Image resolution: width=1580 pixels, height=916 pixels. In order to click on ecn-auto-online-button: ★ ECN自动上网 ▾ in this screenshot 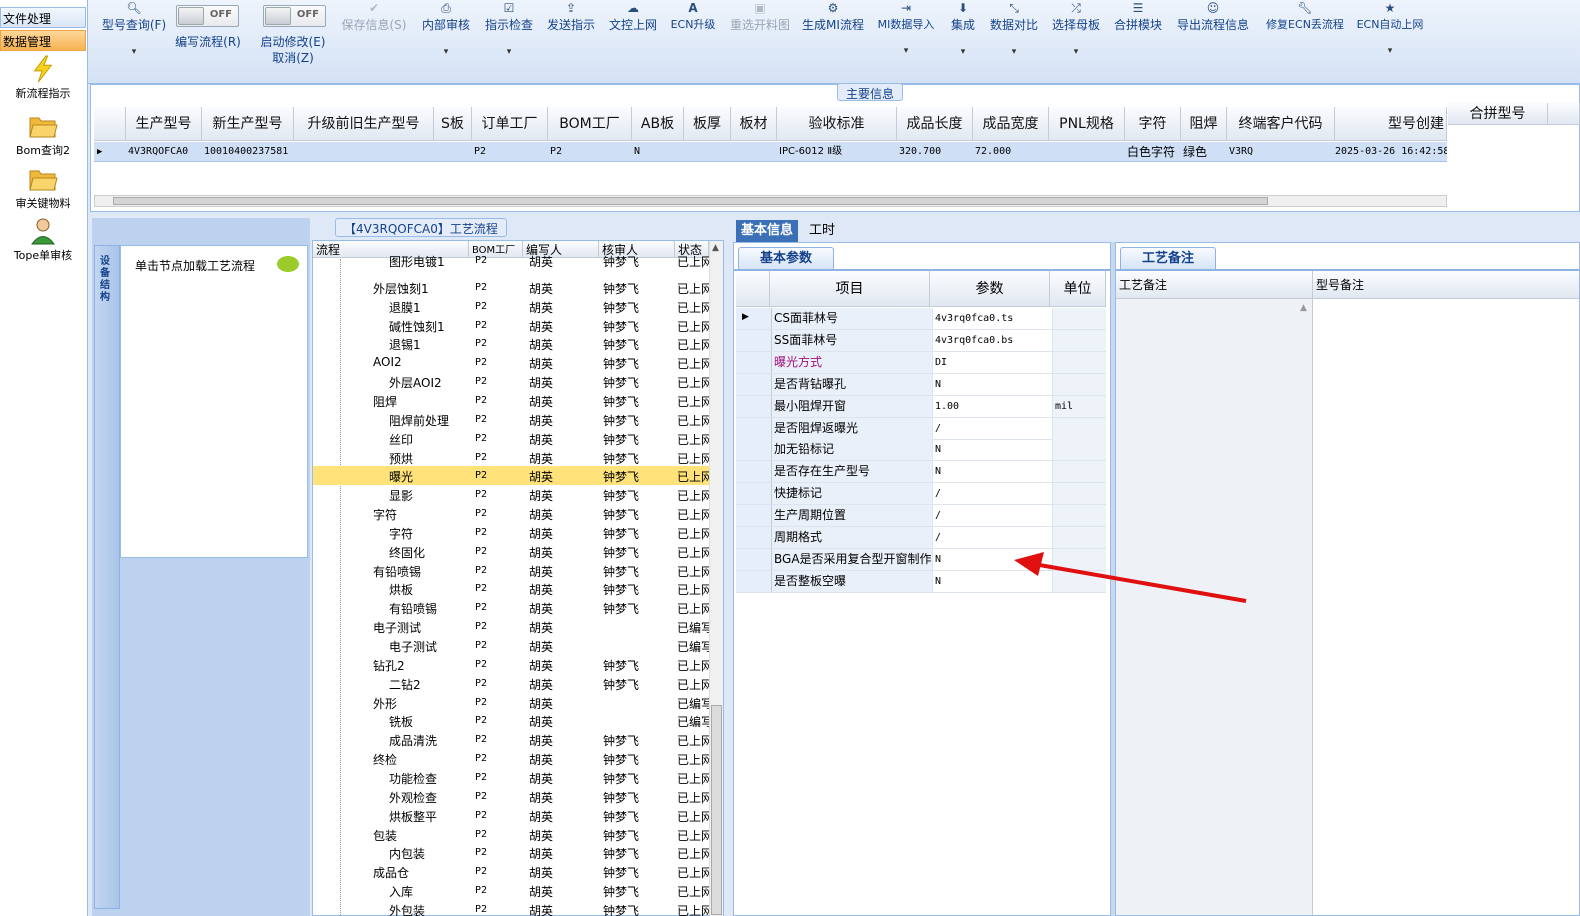, I will do `click(1390, 35)`.